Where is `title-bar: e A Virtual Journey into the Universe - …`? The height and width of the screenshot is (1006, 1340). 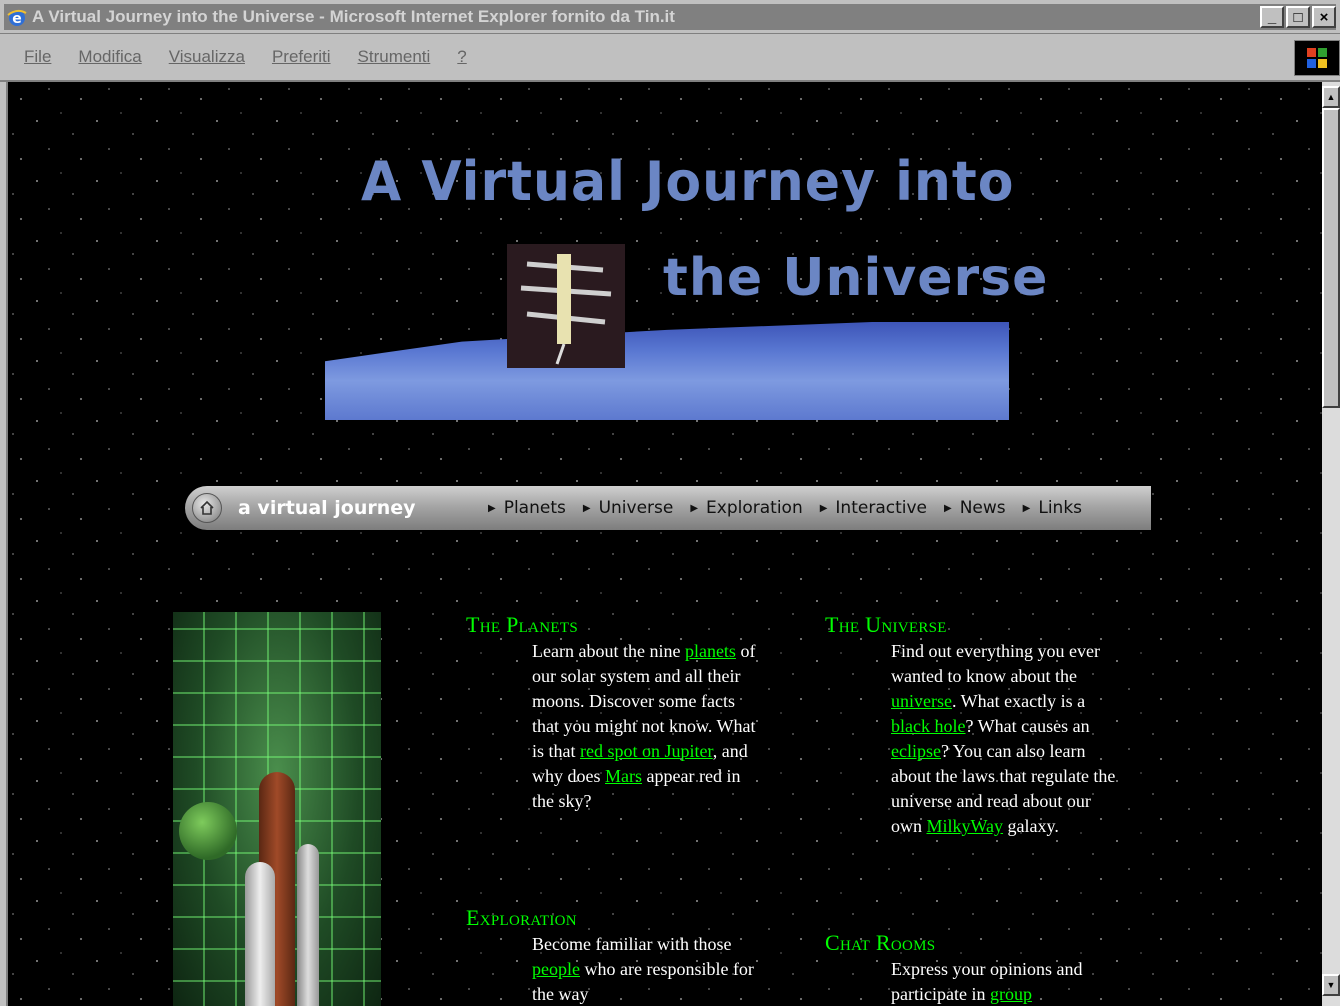 title-bar: e A Virtual Journey into the Universe - … is located at coordinates (670, 17).